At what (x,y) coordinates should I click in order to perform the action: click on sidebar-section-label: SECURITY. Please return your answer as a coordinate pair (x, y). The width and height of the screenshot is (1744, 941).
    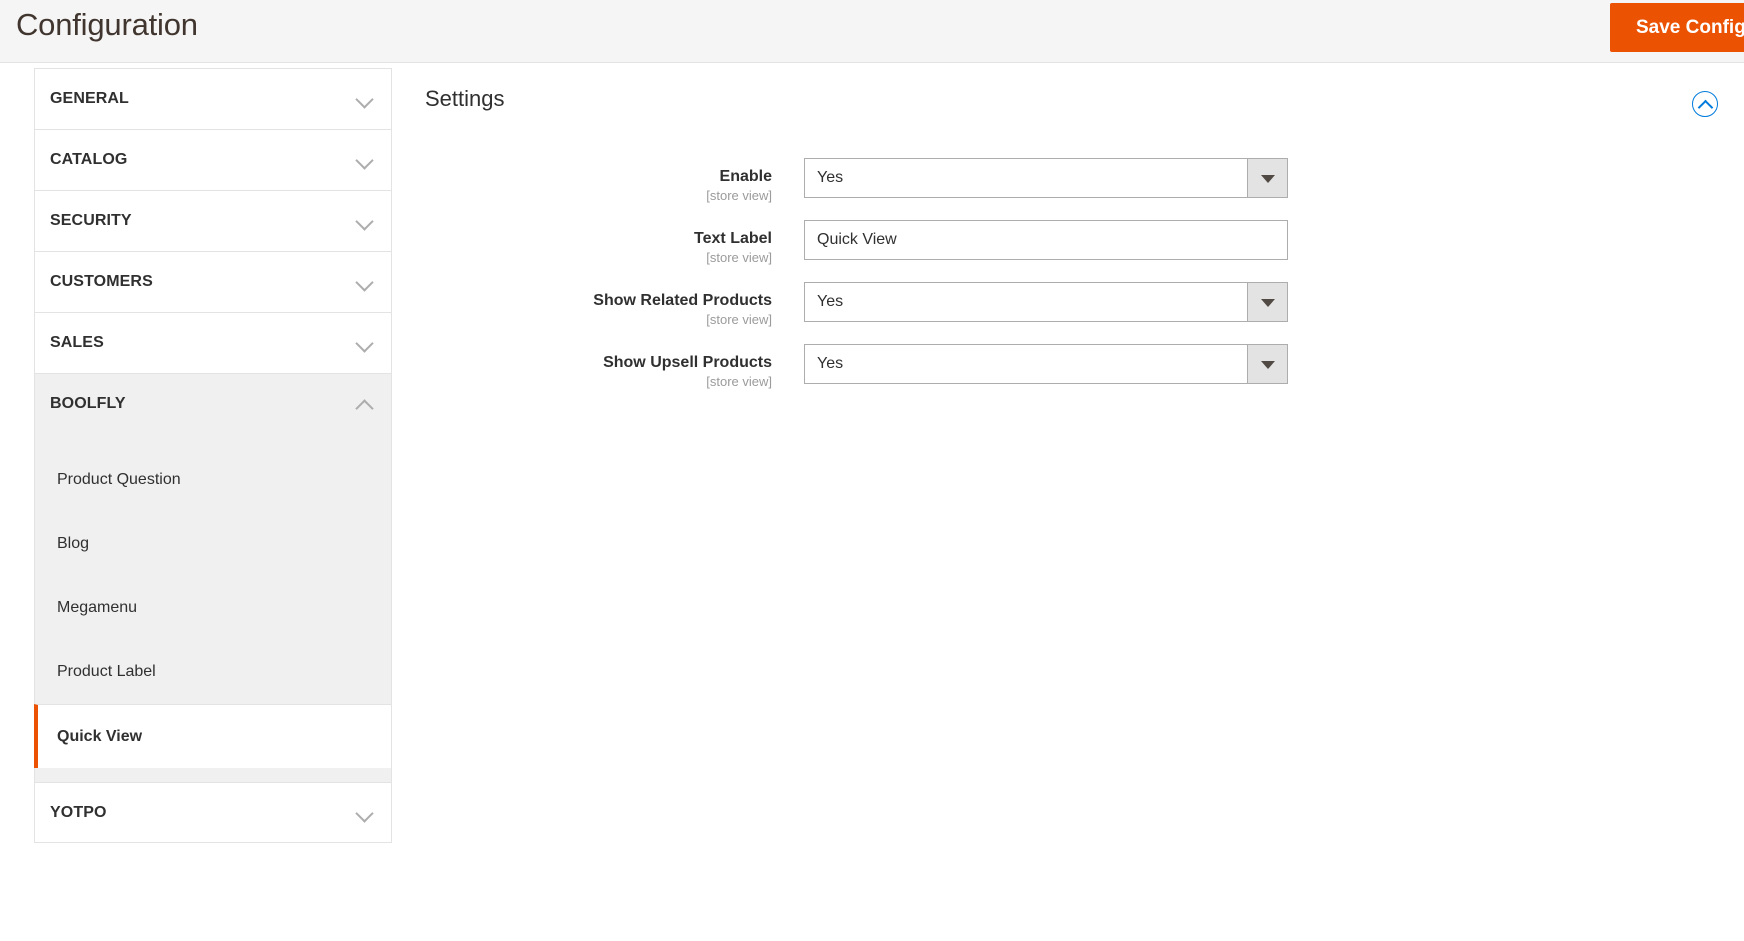
    Looking at the image, I should click on (91, 220).